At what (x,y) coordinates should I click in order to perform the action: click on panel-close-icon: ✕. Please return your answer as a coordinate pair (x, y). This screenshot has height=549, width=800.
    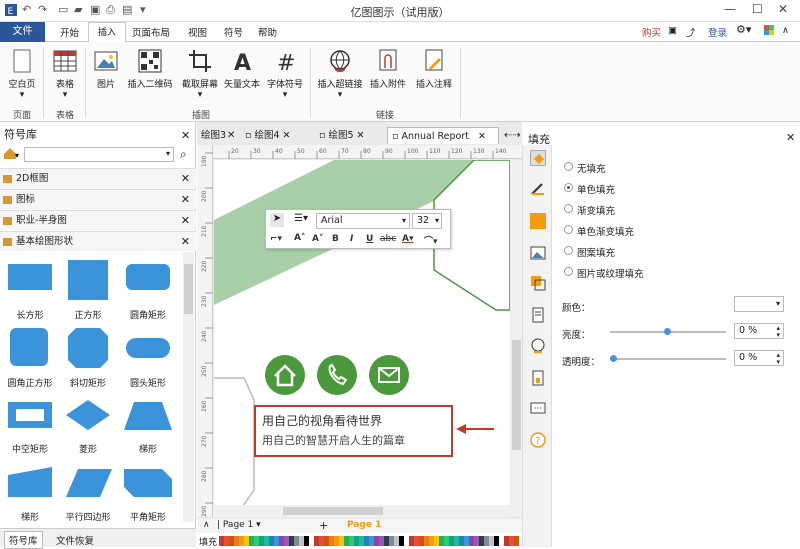
    Looking at the image, I should click on (185, 135).